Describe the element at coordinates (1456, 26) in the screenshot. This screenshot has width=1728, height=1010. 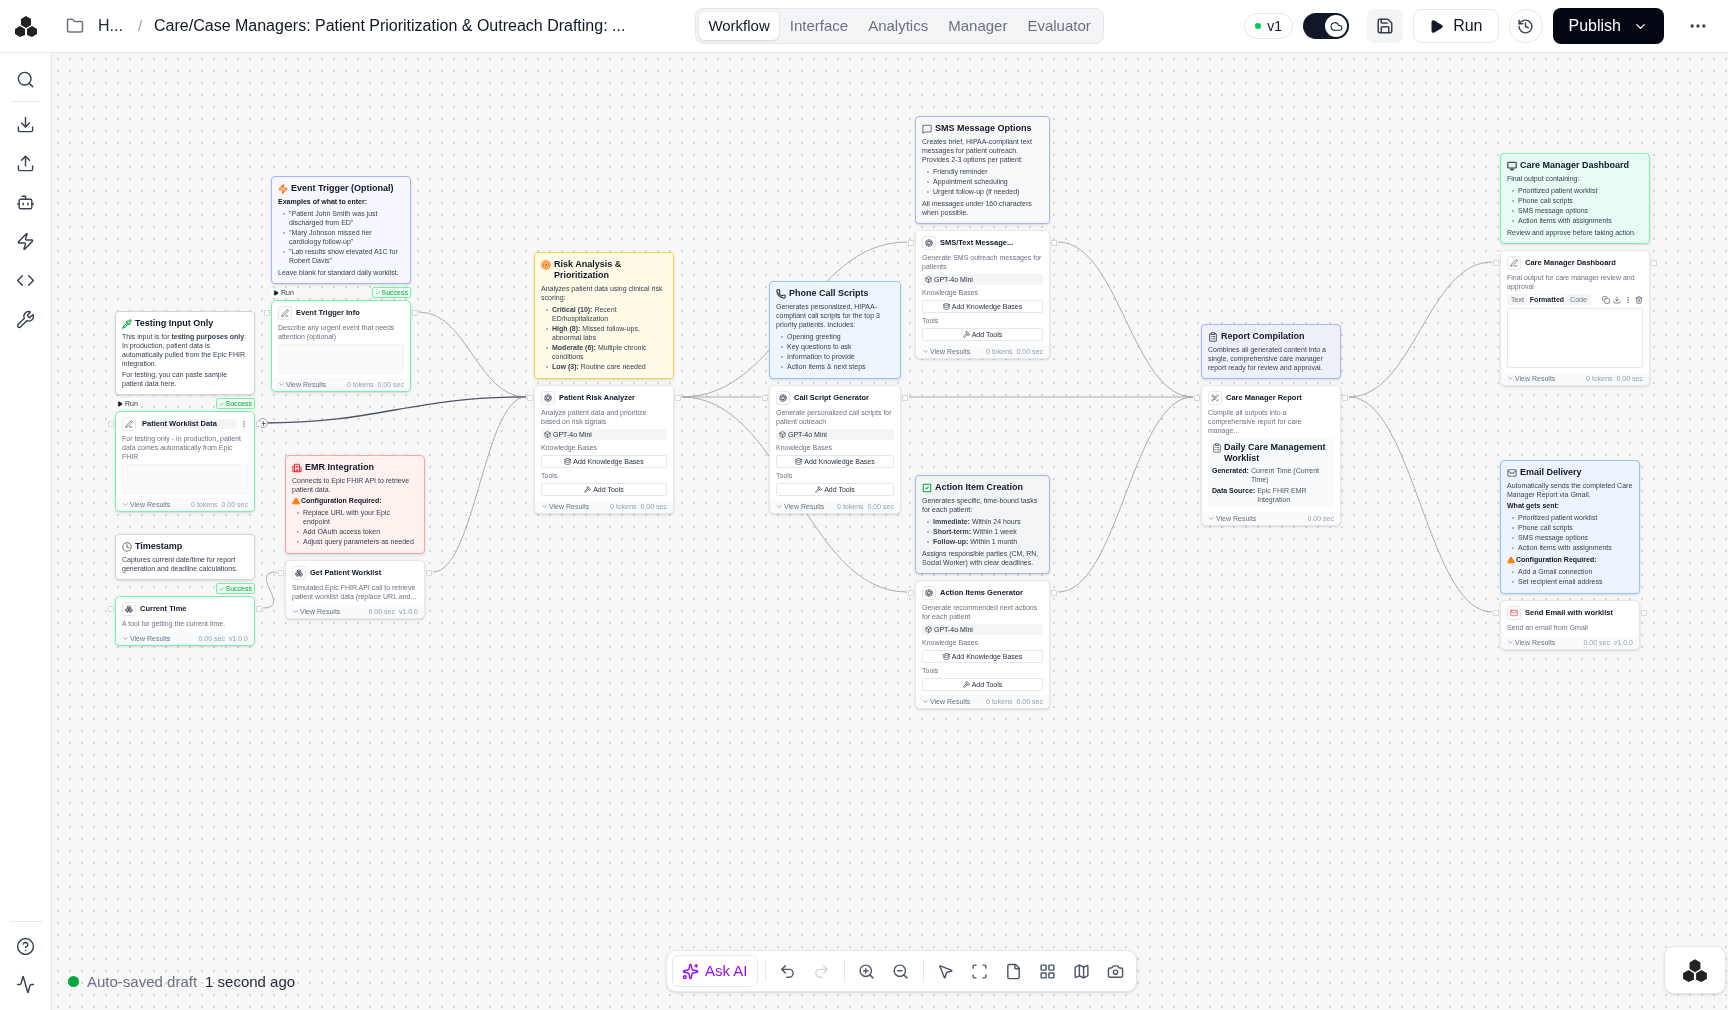
I see `run-button: Run` at that location.